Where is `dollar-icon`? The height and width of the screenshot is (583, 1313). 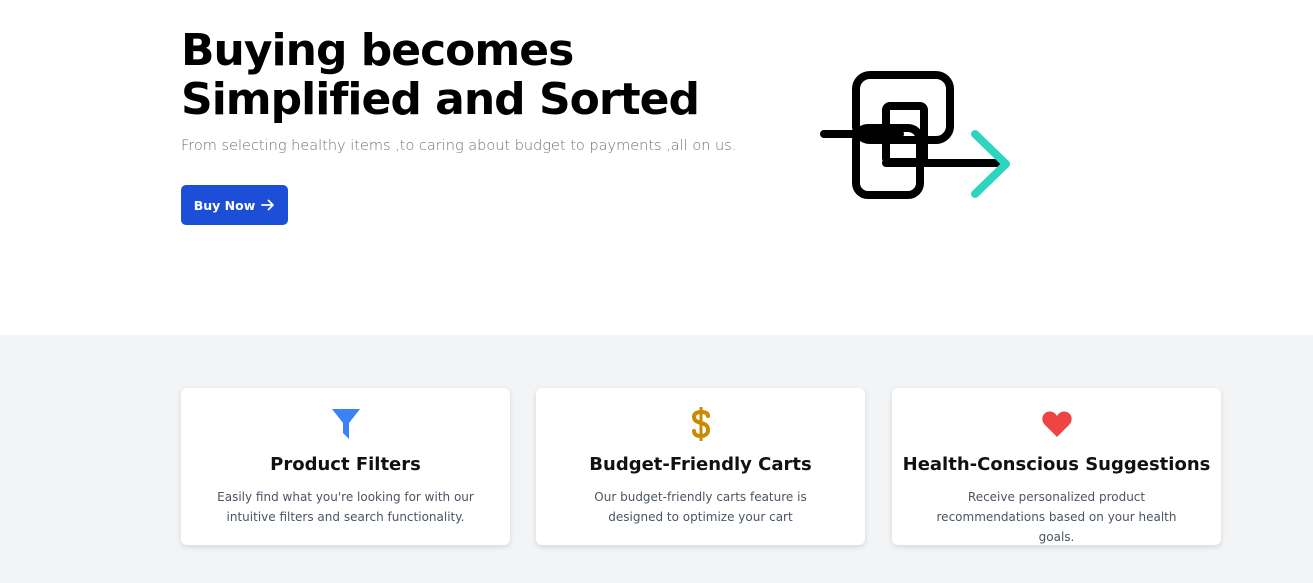 dollar-icon is located at coordinates (700, 424).